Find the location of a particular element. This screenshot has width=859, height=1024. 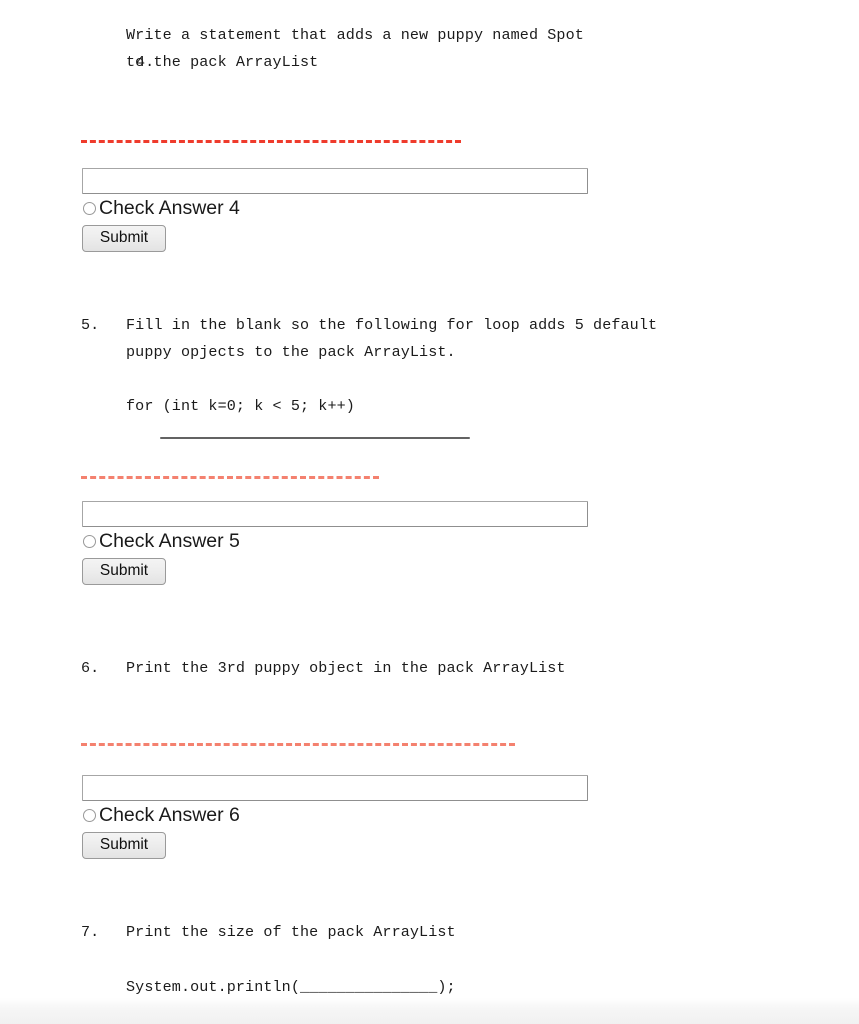

question-5-answer-blank is located at coordinates (315, 438).